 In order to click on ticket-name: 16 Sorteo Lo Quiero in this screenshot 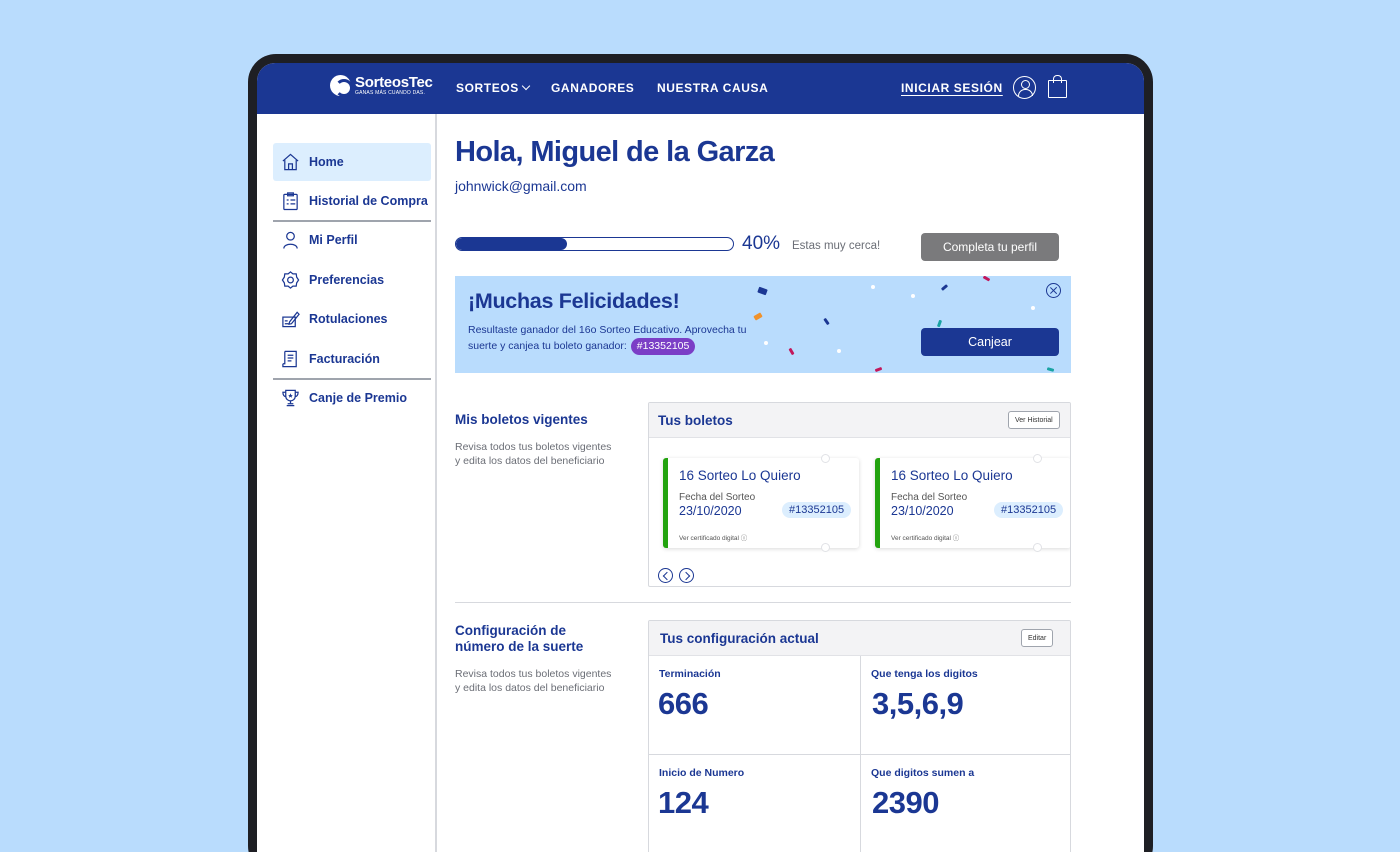, I will do `click(952, 475)`.